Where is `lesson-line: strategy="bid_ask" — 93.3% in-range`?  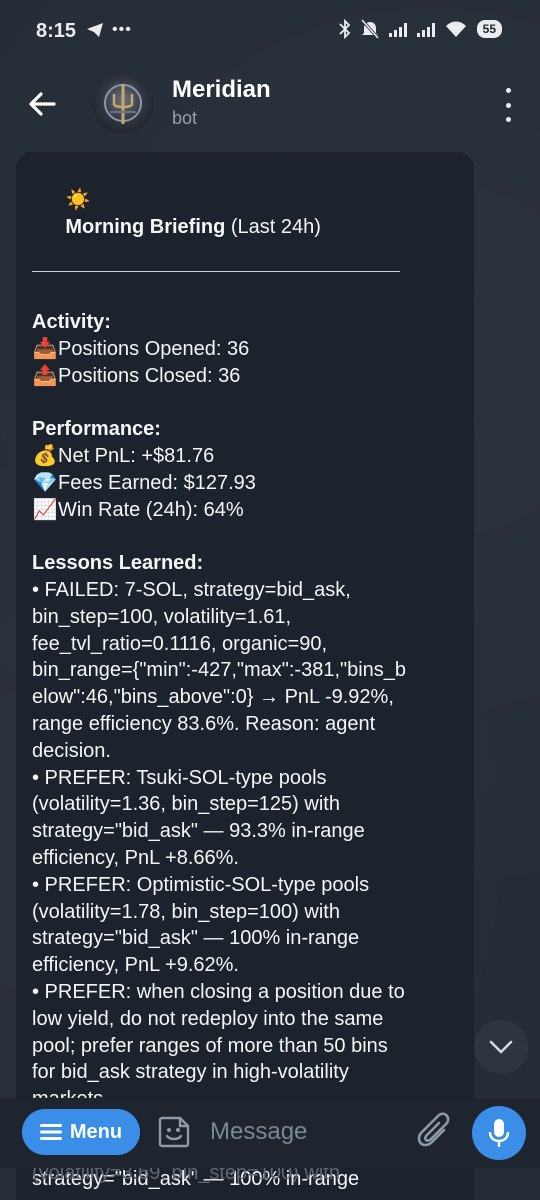 lesson-line: strategy="bid_ask" — 93.3% in-range is located at coordinates (198, 831).